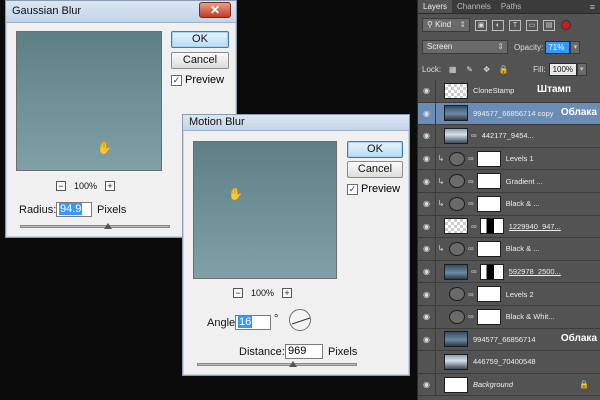 The width and height of the screenshot is (600, 400). Describe the element at coordinates (89, 101) in the screenshot. I see `gaussian-blur-preview: ✋` at that location.